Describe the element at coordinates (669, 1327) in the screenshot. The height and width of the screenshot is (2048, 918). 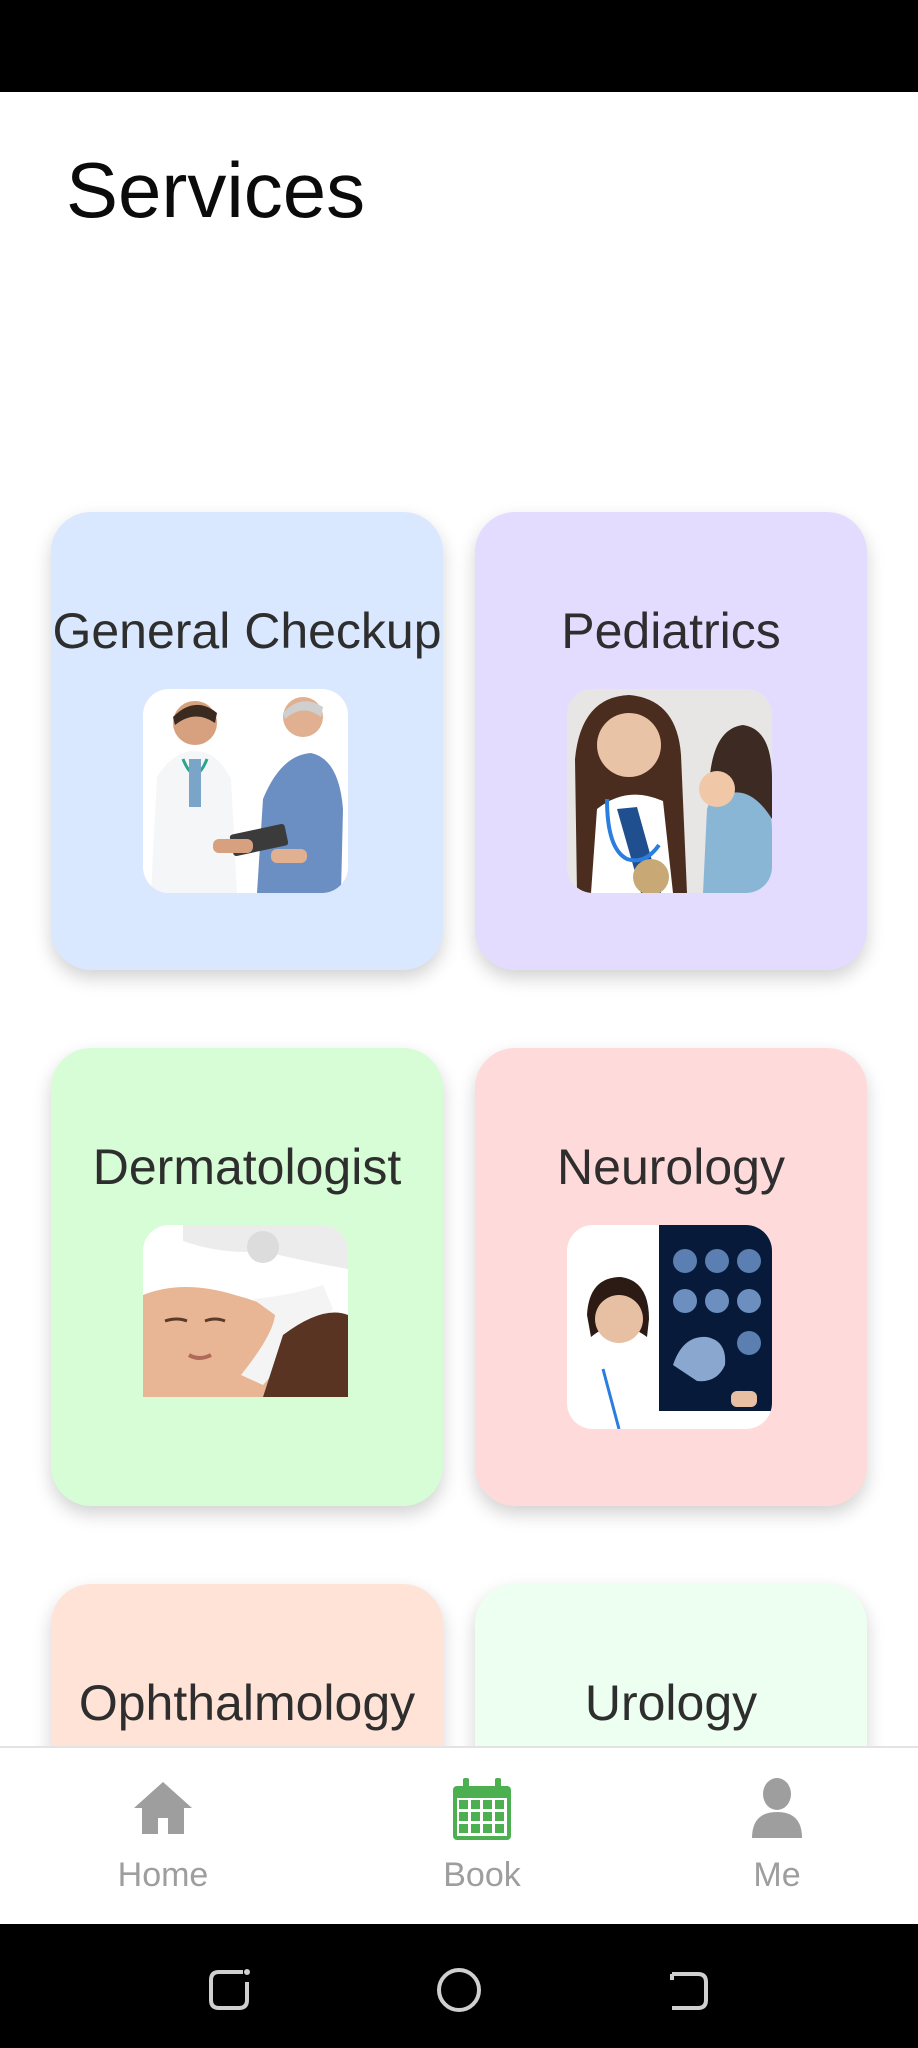
I see `neurology-image` at that location.